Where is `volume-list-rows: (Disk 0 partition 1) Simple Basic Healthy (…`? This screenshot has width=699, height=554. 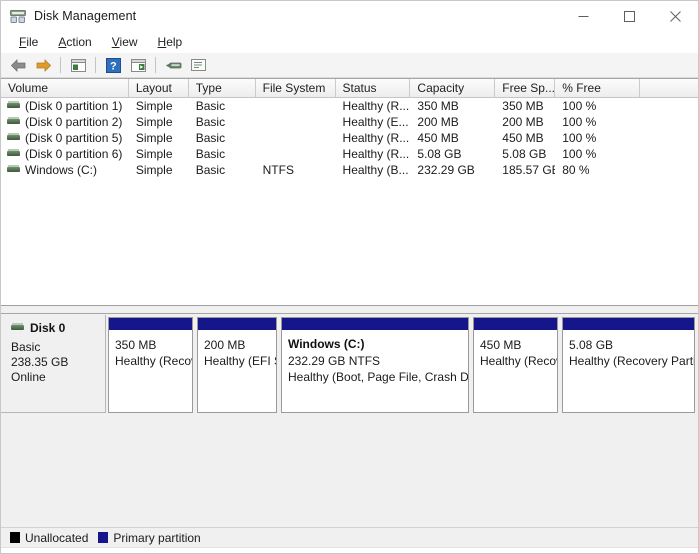 volume-list-rows: (Disk 0 partition 1) Simple Basic Healthy (… is located at coordinates (349, 138).